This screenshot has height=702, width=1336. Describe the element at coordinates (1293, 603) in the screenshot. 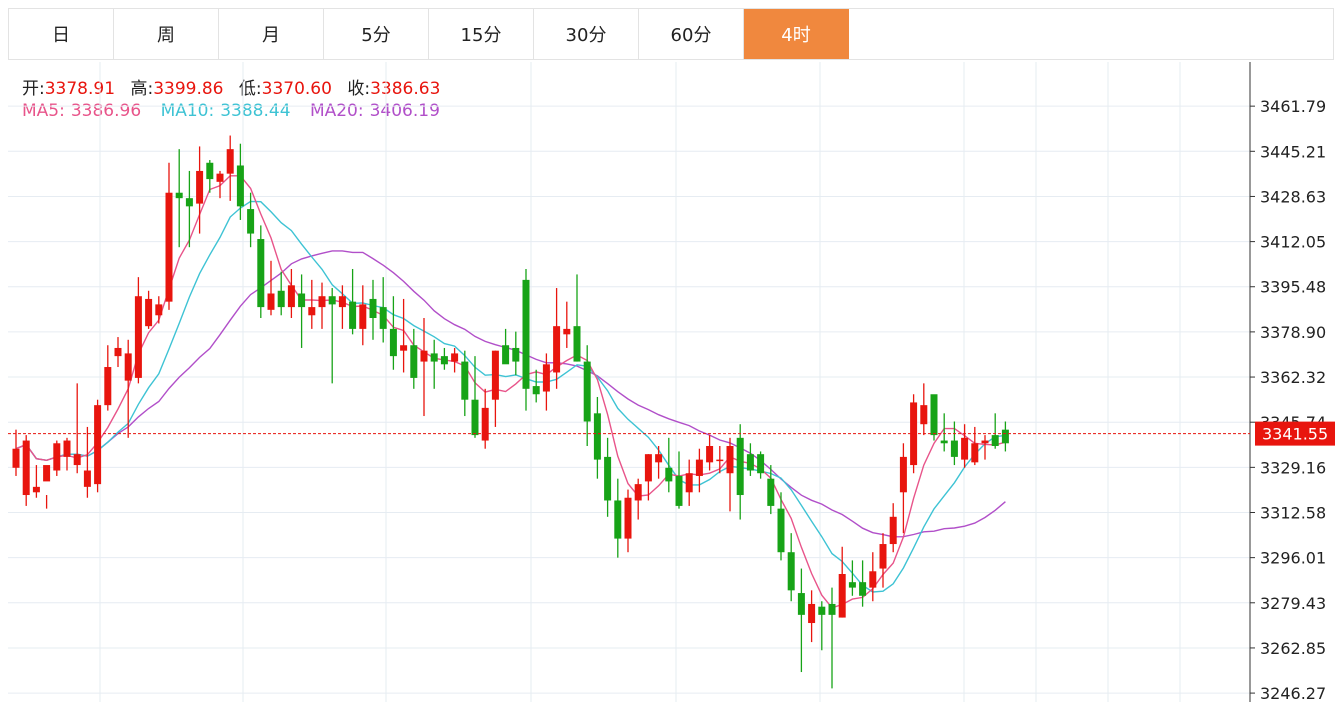

I see `y-tick-label: 3279.43` at that location.